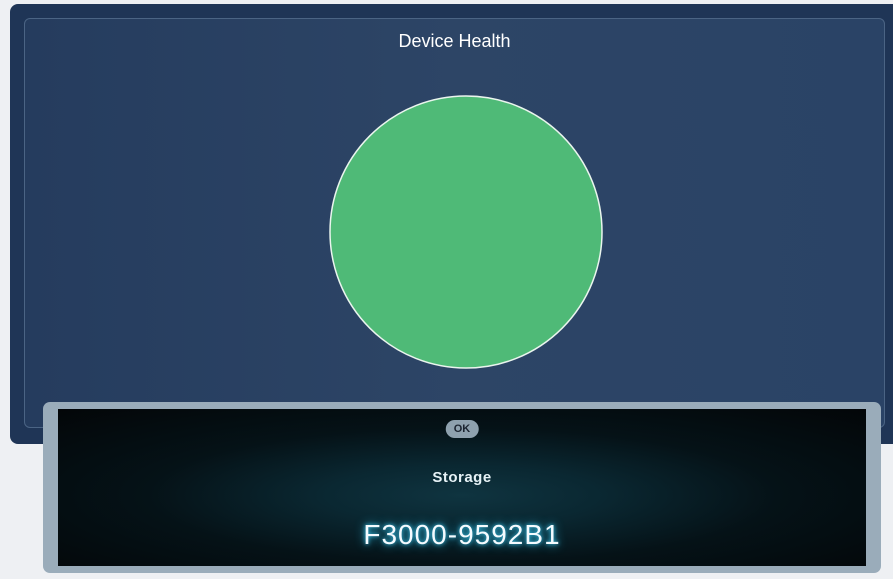 The width and height of the screenshot is (893, 579). What do you see at coordinates (462, 429) in the screenshot?
I see `status-badge: OK` at bounding box center [462, 429].